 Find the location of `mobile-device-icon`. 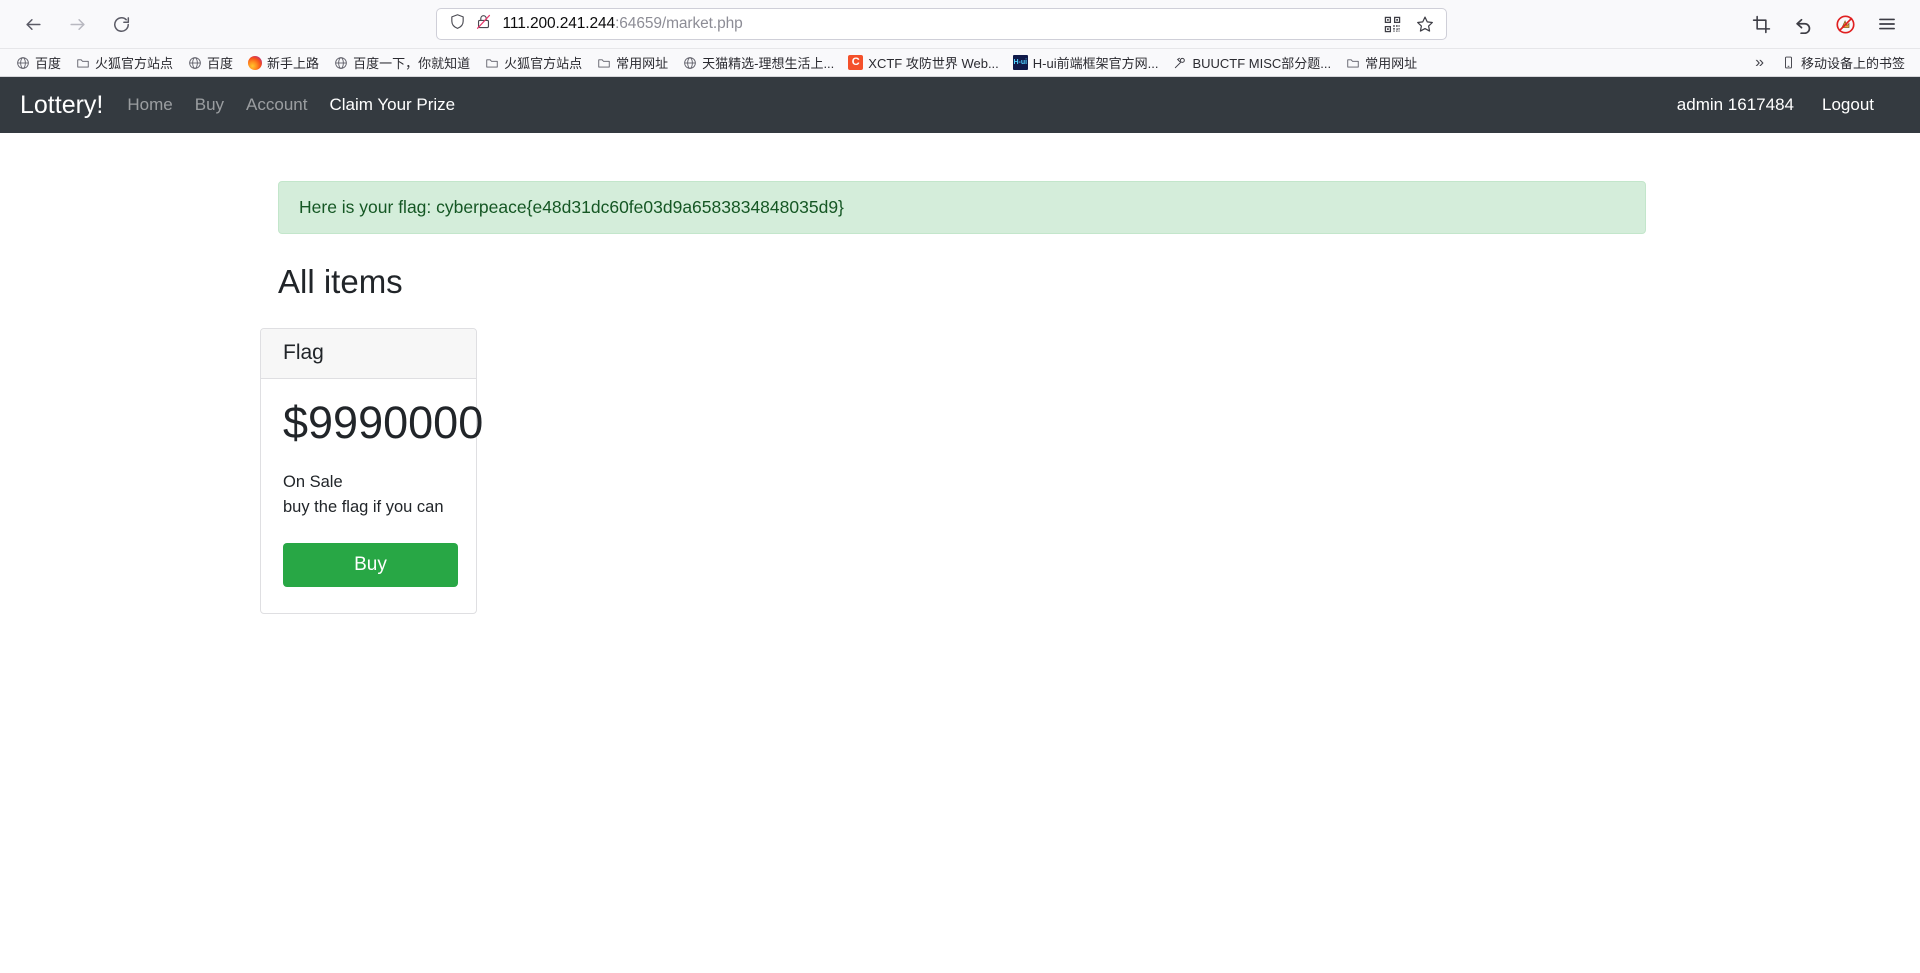

mobile-device-icon is located at coordinates (1788, 62).